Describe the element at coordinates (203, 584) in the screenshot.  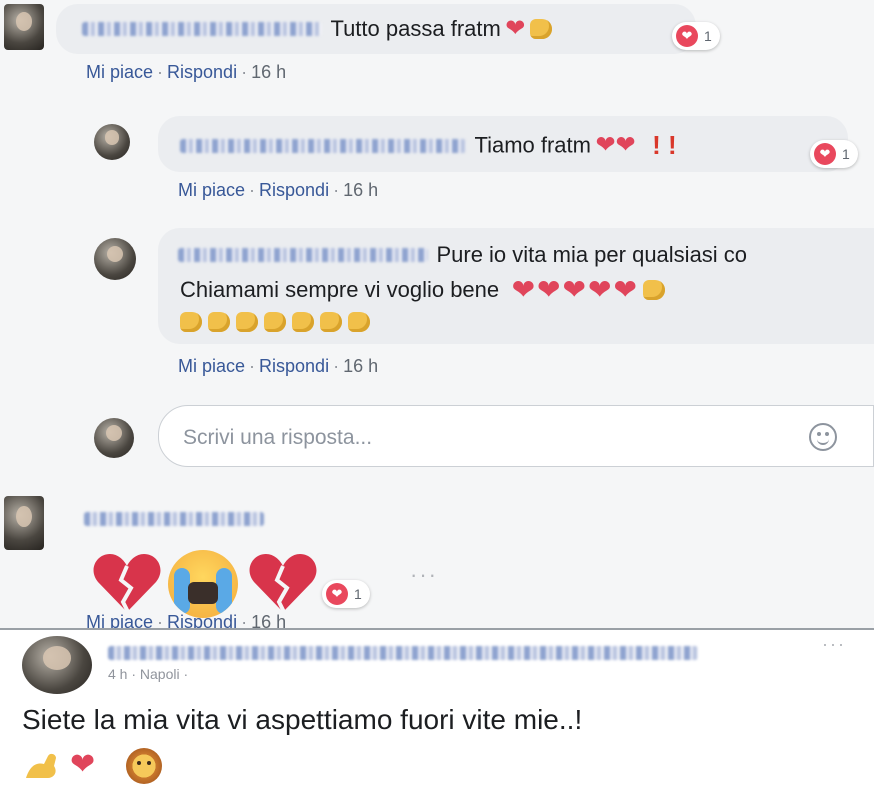
I see `crying-face-icon` at that location.